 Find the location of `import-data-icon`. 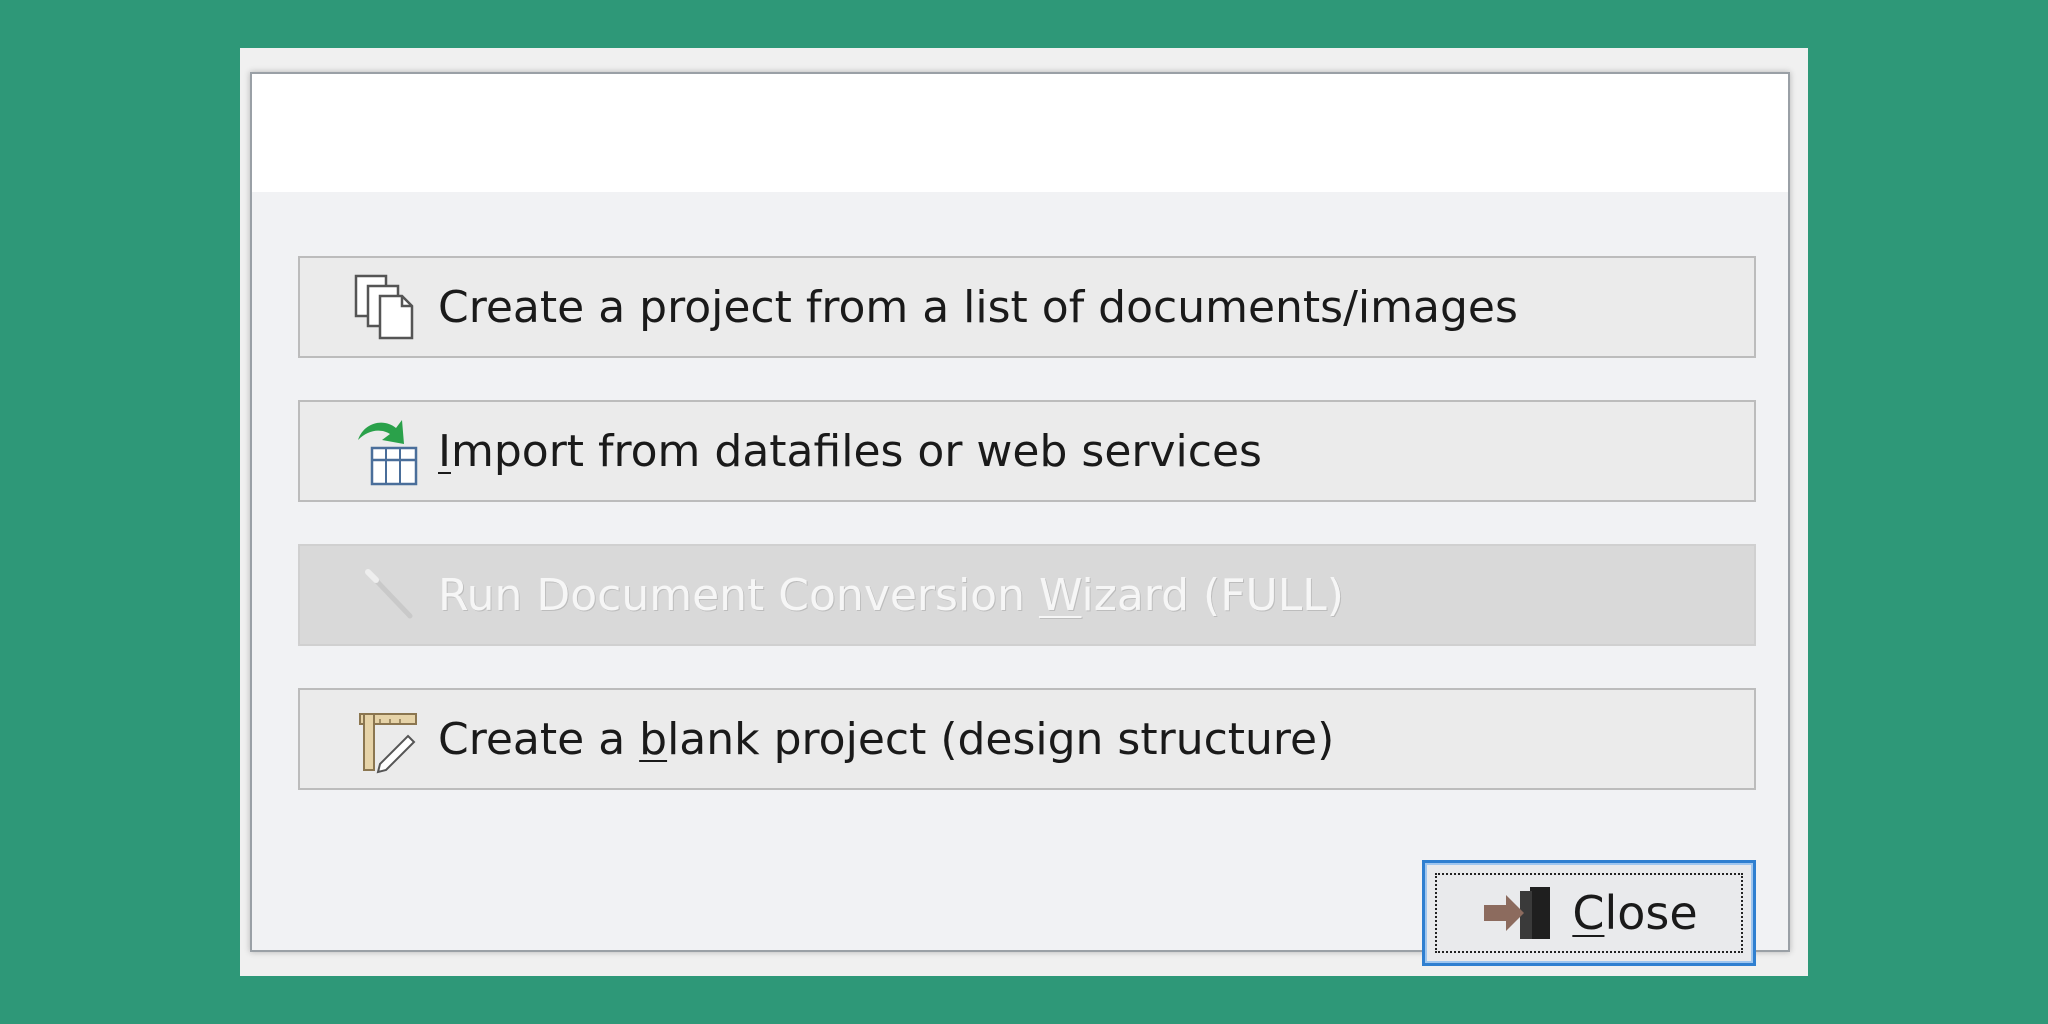

import-data-icon is located at coordinates (387, 451).